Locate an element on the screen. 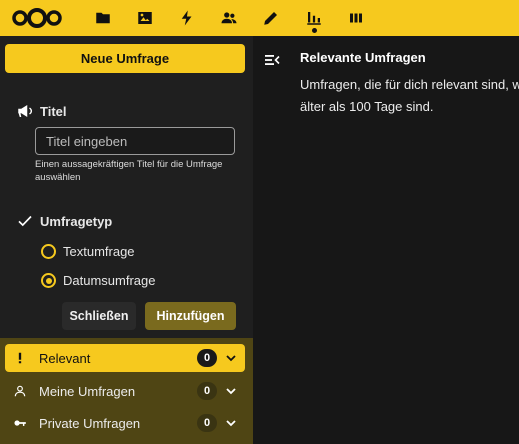  radio-button is located at coordinates (48, 251).